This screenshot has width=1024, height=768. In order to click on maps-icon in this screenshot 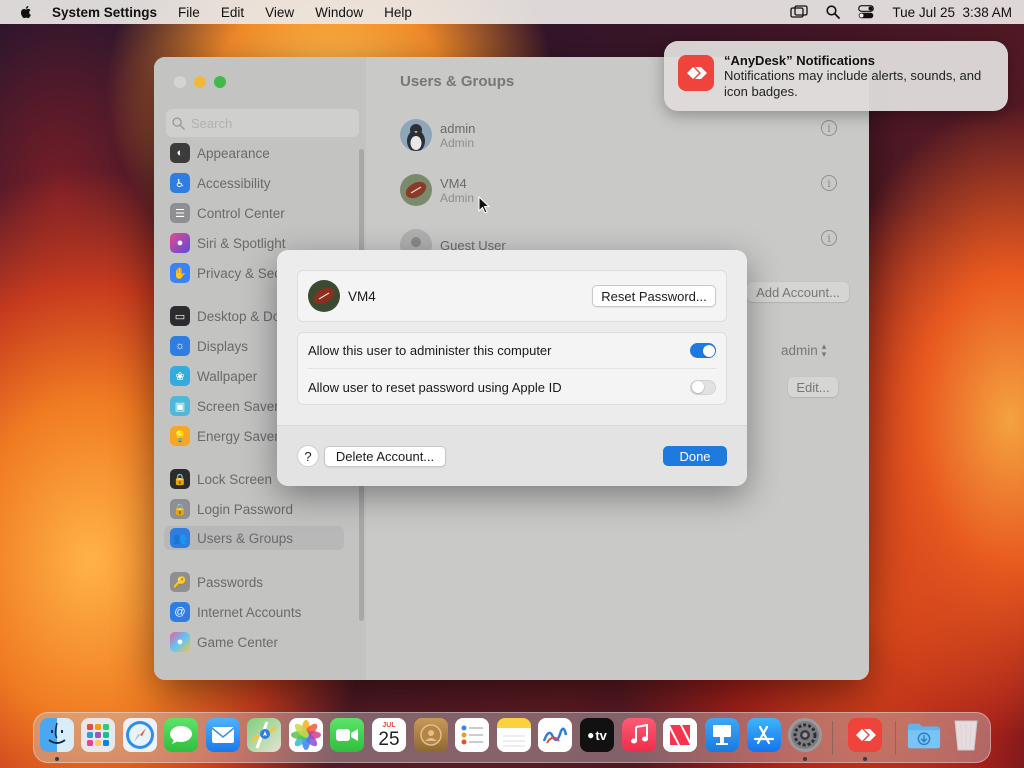, I will do `click(264, 735)`.